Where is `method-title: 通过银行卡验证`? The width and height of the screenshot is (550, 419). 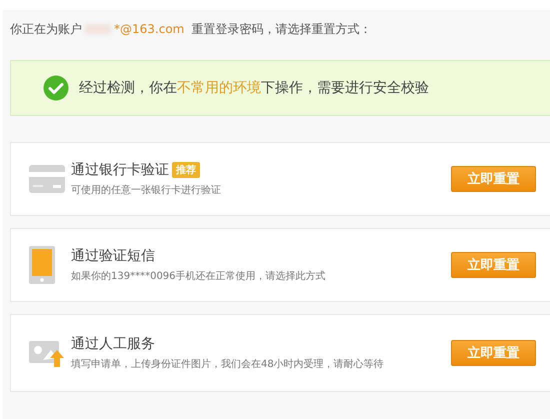 method-title: 通过银行卡验证 is located at coordinates (120, 170).